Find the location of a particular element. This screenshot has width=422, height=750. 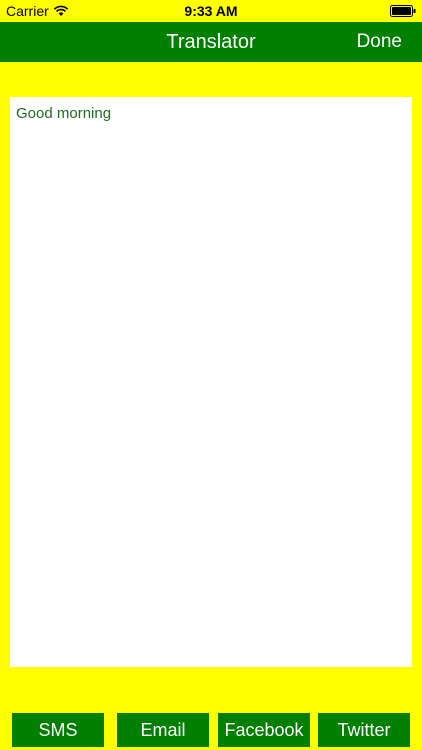

email-button: Email is located at coordinates (163, 730).